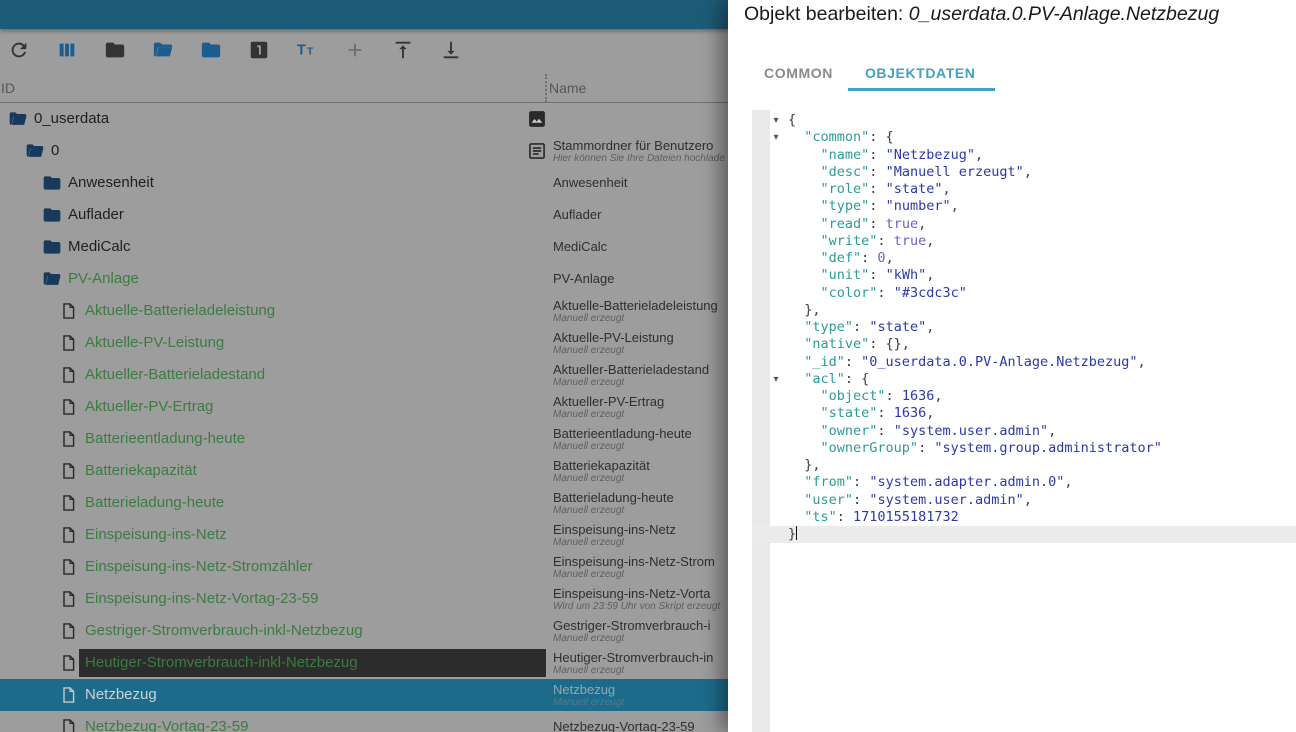 The width and height of the screenshot is (1296, 732). Describe the element at coordinates (975, 413) in the screenshot. I see `code-line: "state": 1636,` at that location.